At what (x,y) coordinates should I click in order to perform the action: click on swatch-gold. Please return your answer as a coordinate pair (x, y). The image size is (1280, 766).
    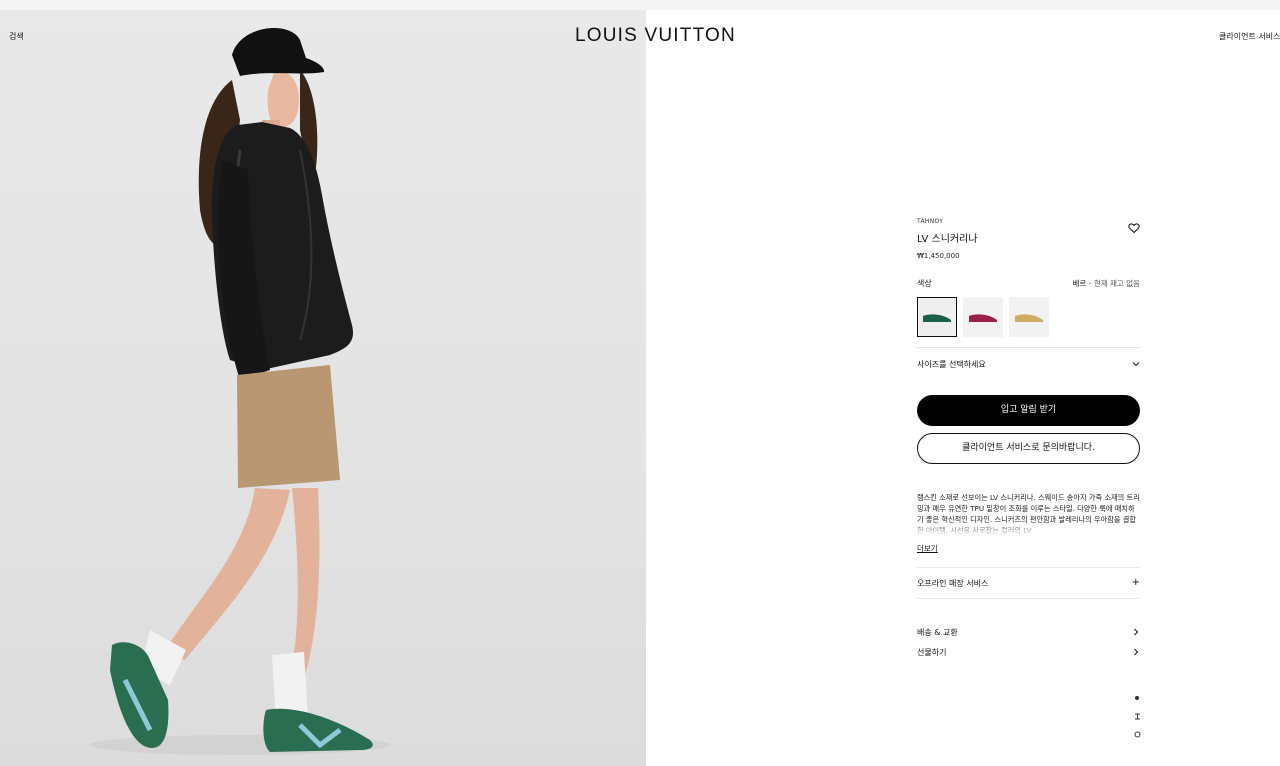
    Looking at the image, I should click on (1029, 317).